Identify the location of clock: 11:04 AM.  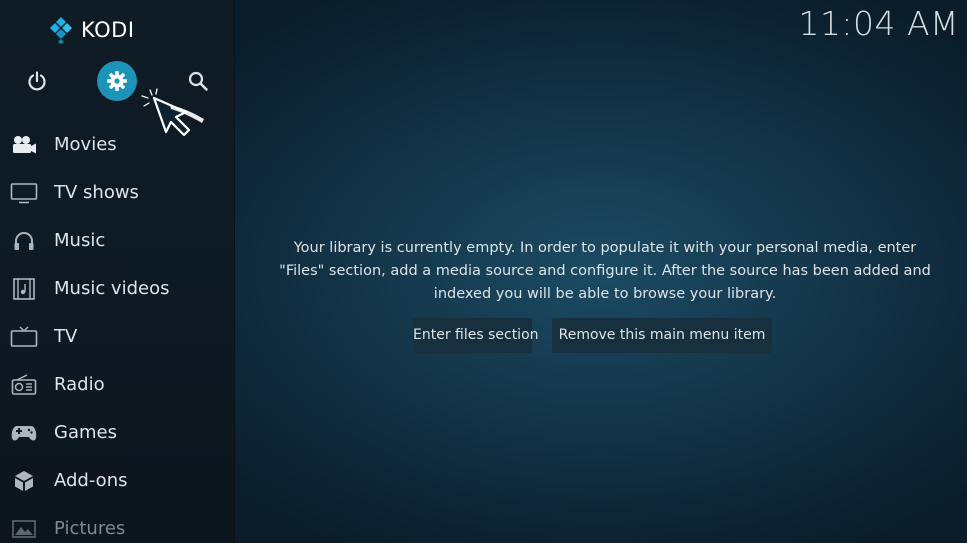
(878, 23).